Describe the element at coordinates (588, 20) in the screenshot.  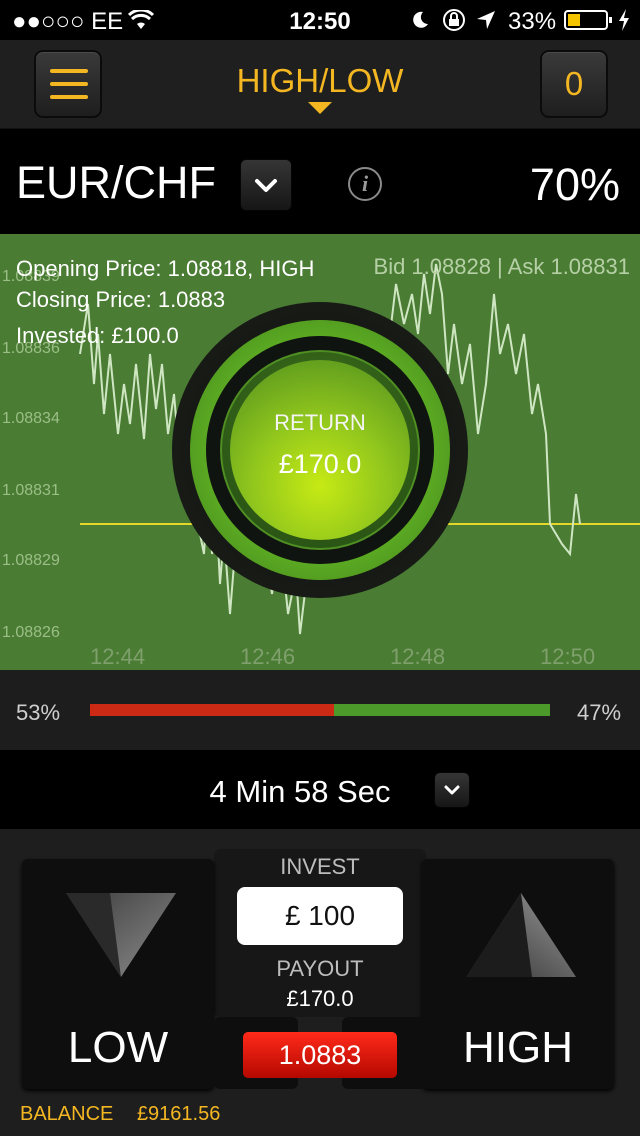
I see `battery-icon` at that location.